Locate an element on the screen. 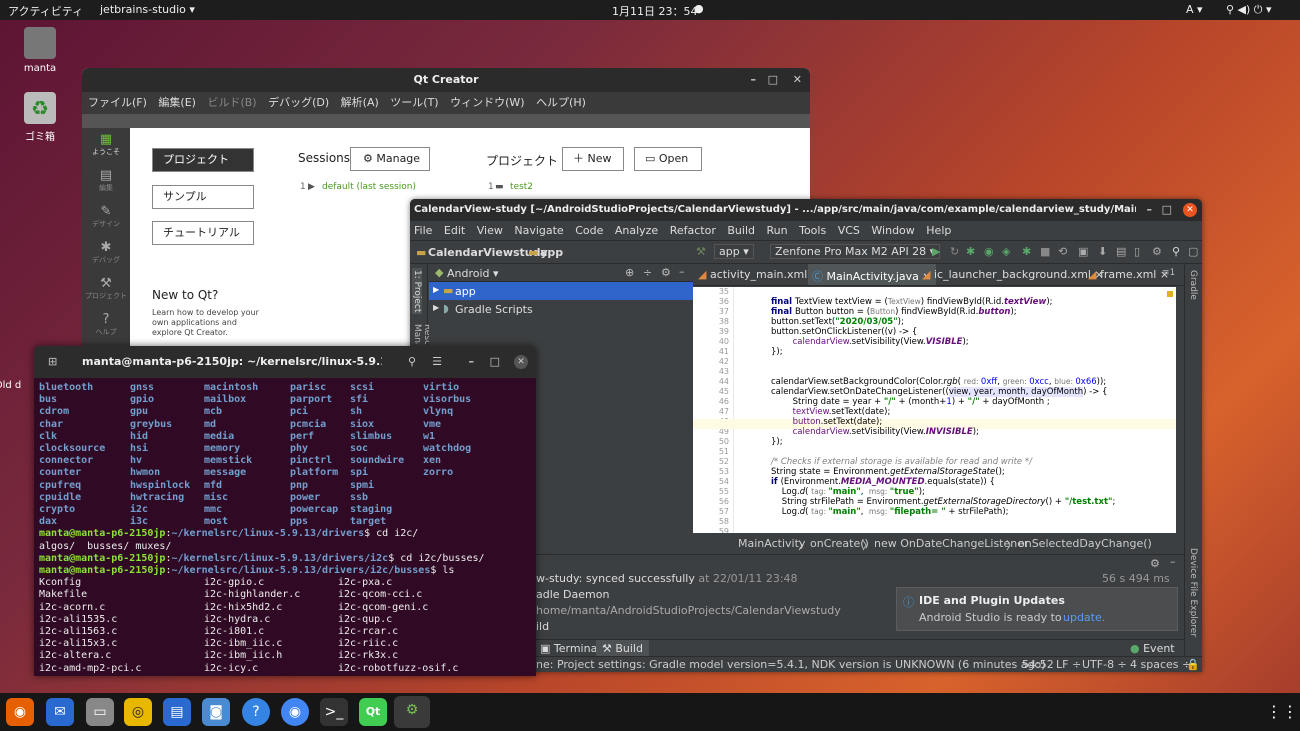  as-menu-code: Code is located at coordinates (589, 231).